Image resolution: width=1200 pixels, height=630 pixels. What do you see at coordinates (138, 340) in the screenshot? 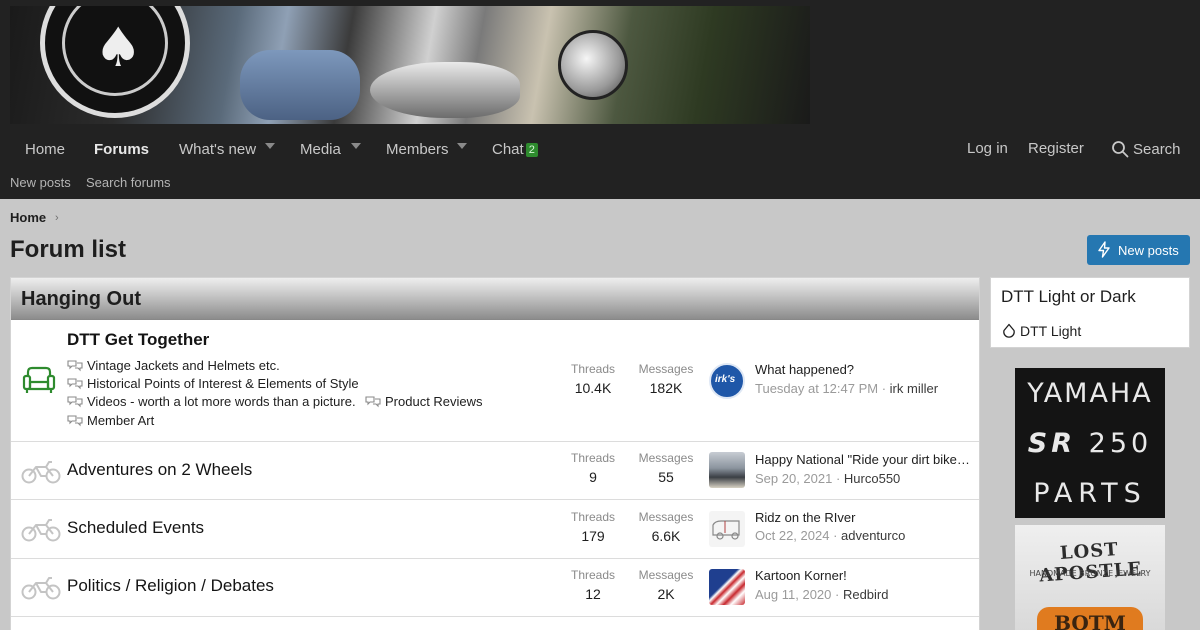
I see `forum-title: DTT Get Together` at bounding box center [138, 340].